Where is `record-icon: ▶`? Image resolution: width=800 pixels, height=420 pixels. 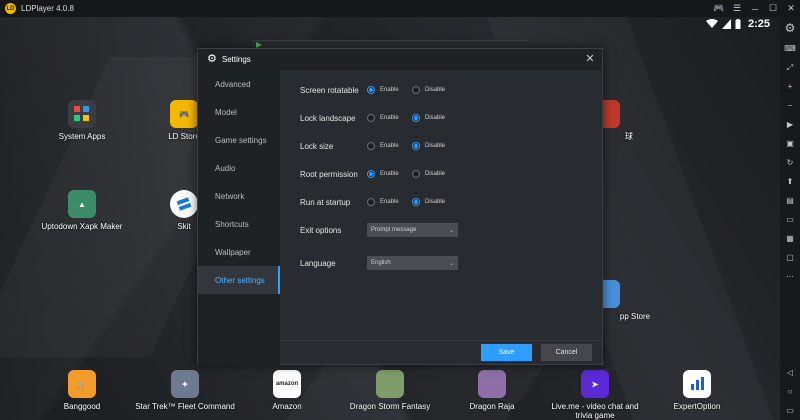 record-icon: ▶ is located at coordinates (790, 124).